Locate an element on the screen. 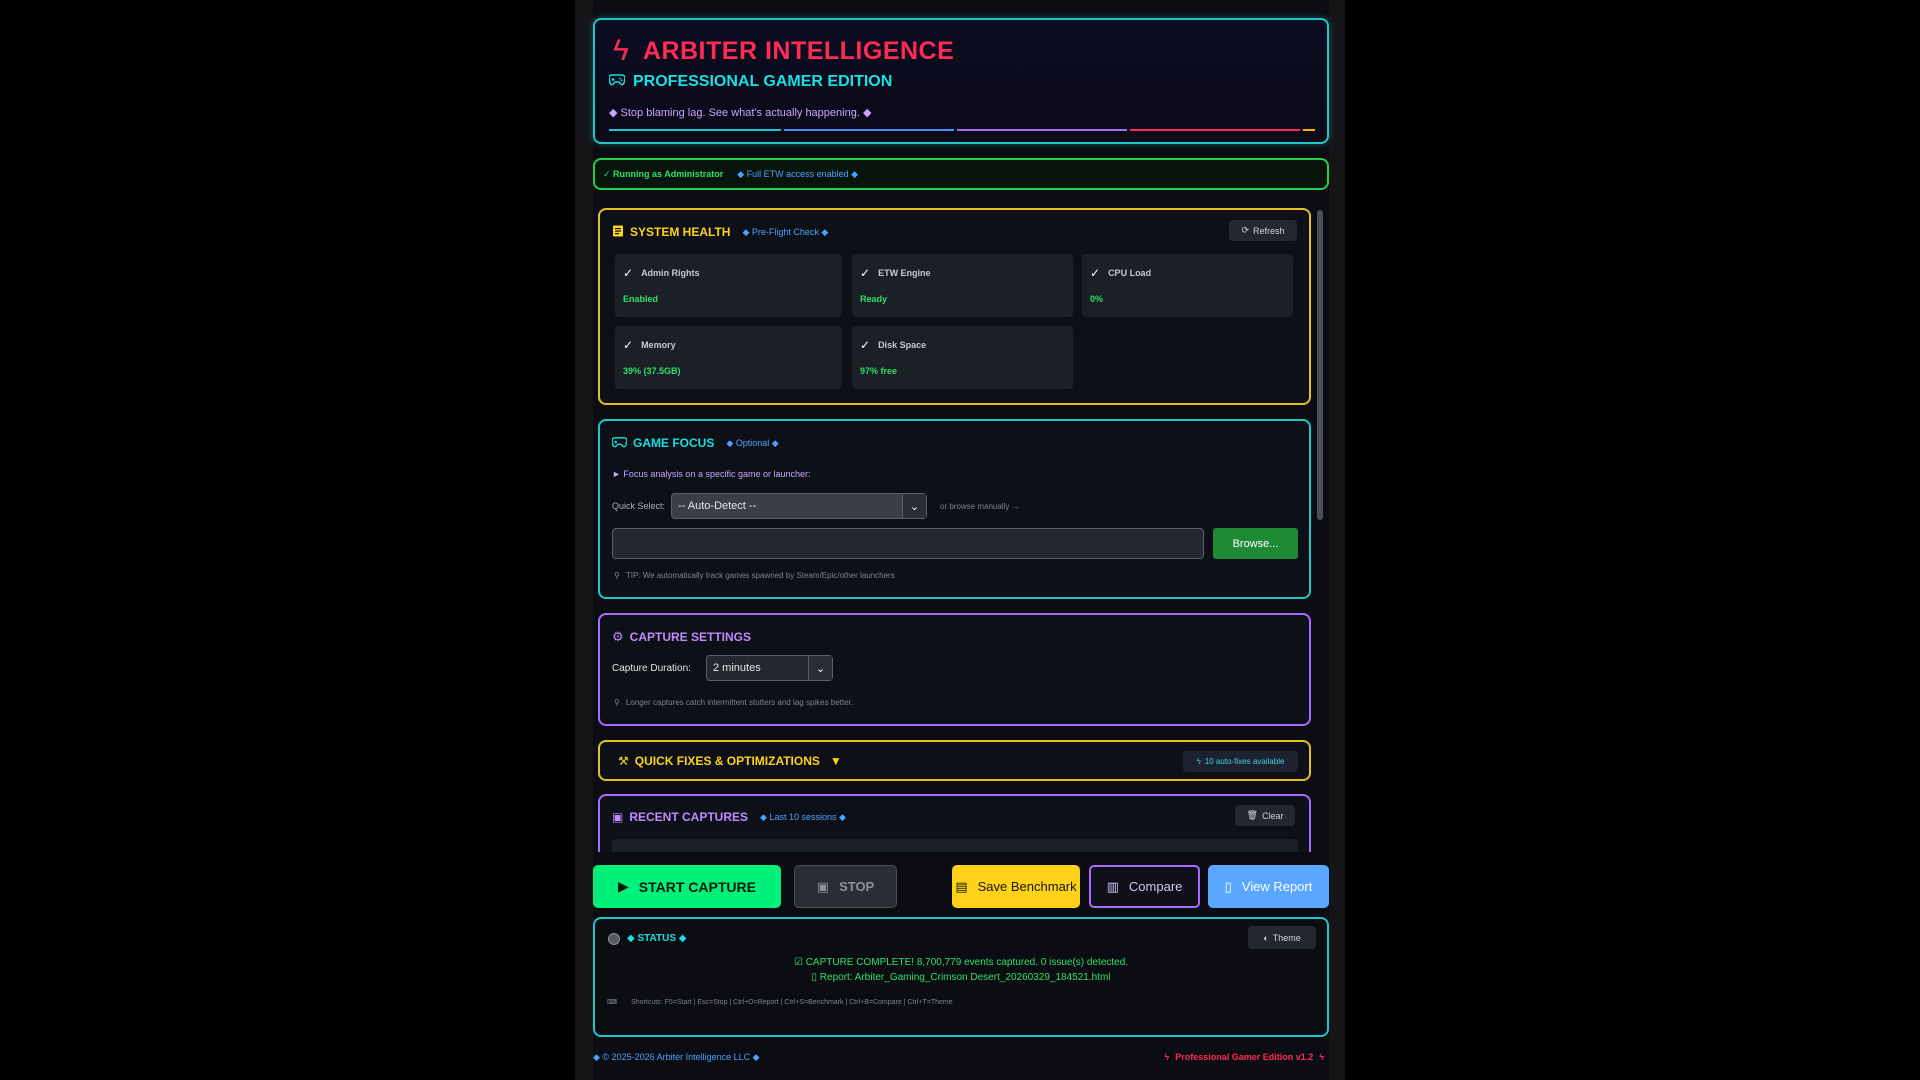 This screenshot has height=1080, width=1920. accent-bar-amber is located at coordinates (1309, 130).